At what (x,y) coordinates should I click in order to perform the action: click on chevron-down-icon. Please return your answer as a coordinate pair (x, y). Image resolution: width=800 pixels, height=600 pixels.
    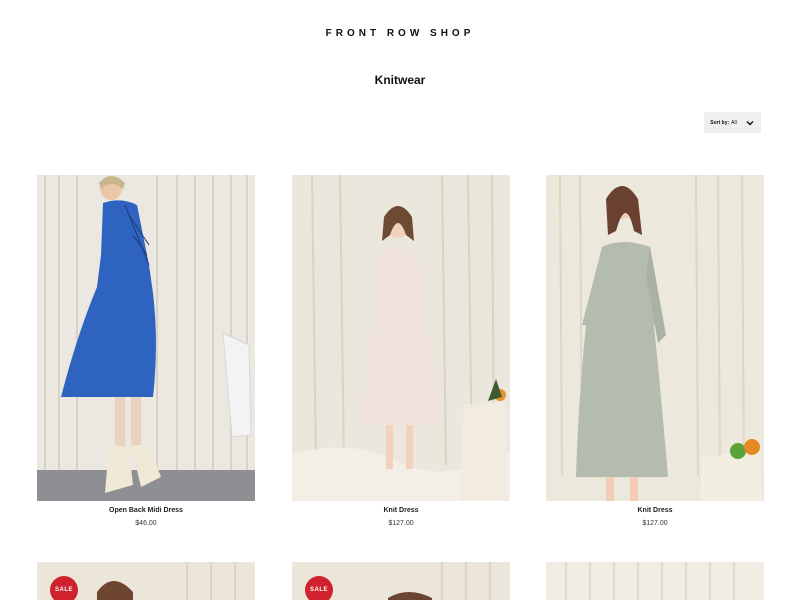
    Looking at the image, I should click on (750, 122).